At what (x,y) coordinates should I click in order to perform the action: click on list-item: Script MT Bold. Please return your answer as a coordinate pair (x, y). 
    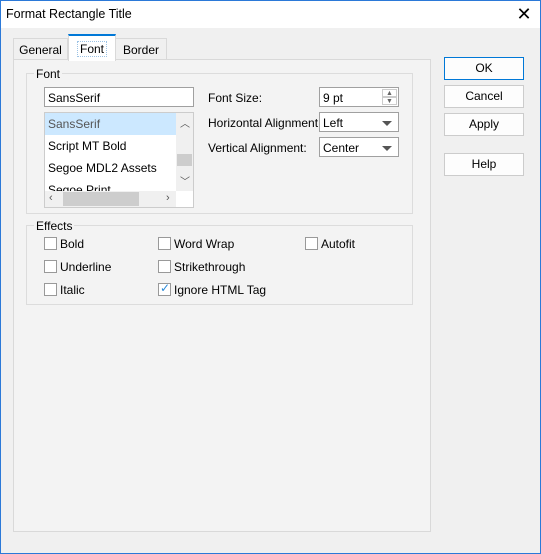
    Looking at the image, I should click on (110, 146).